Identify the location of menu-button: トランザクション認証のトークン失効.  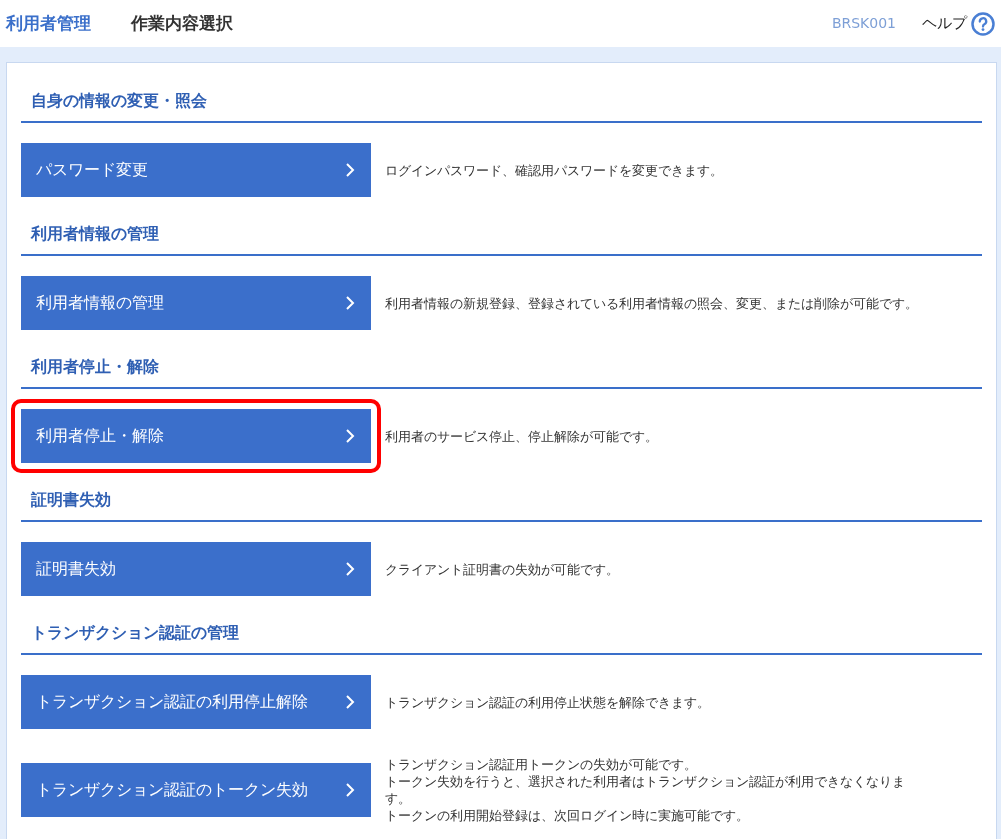
(196, 790).